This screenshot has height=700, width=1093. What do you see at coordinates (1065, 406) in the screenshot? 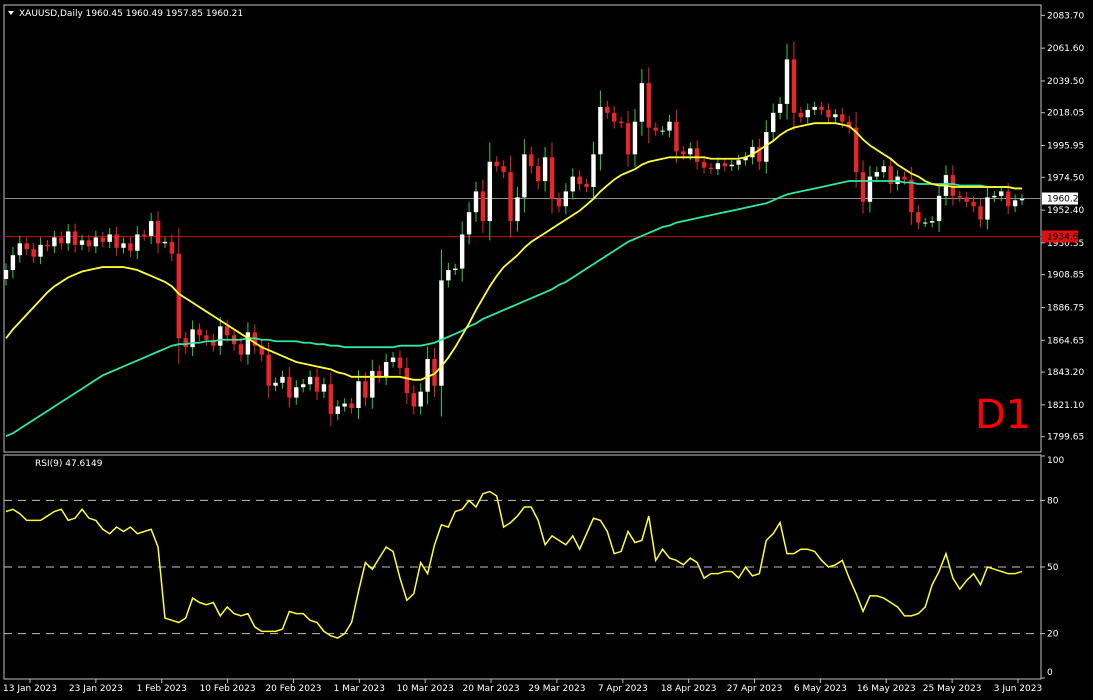
I see `price-tick-label: 1821.10` at bounding box center [1065, 406].